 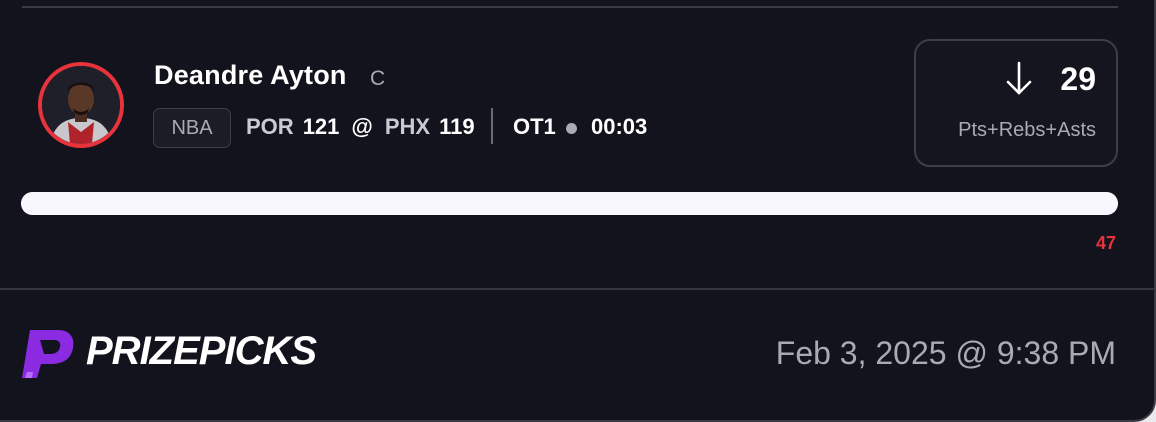 I want to click on timestamp: Feb 3, 2025 @ 9:38 PM, so click(x=945, y=353).